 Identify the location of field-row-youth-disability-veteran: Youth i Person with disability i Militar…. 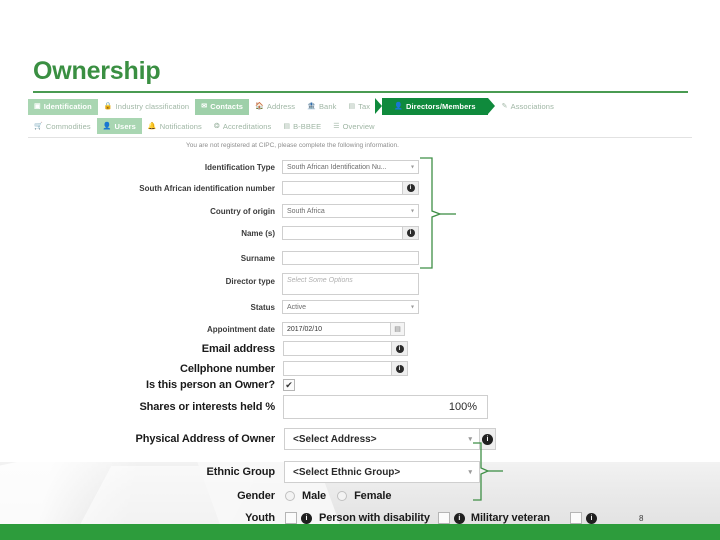
(353, 518).